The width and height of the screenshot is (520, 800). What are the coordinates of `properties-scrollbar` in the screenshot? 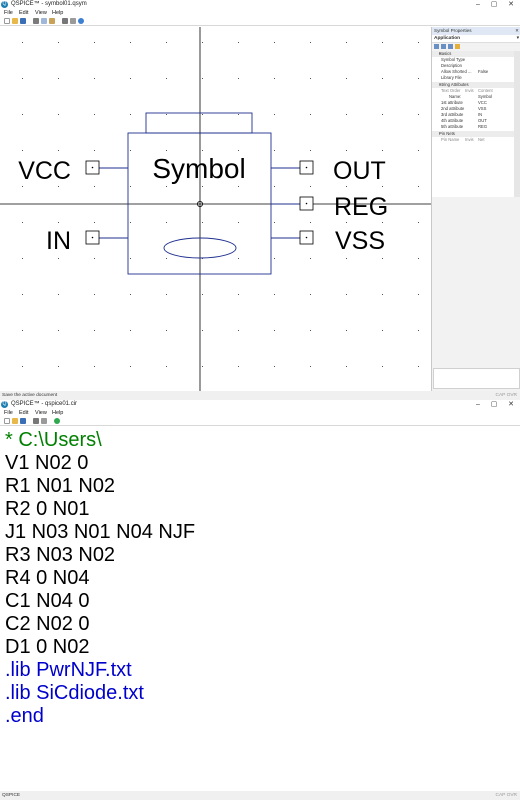 It's located at (517, 124).